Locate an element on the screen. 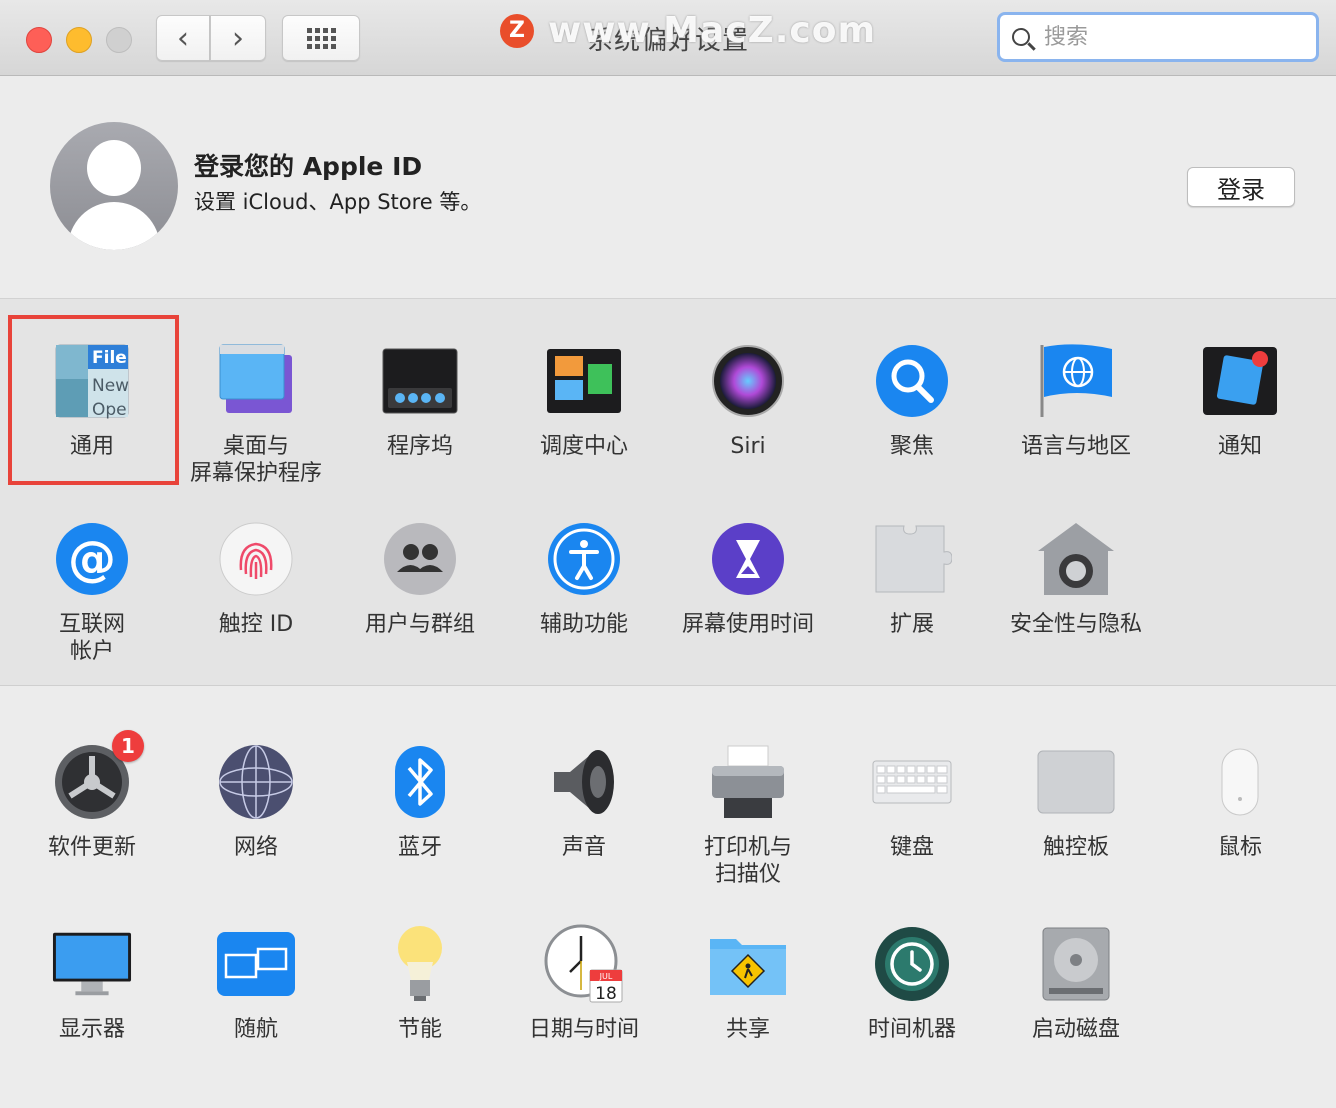 Image resolution: width=1336 pixels, height=1108 pixels. pref-energy-saver: 节能 is located at coordinates (420, 983).